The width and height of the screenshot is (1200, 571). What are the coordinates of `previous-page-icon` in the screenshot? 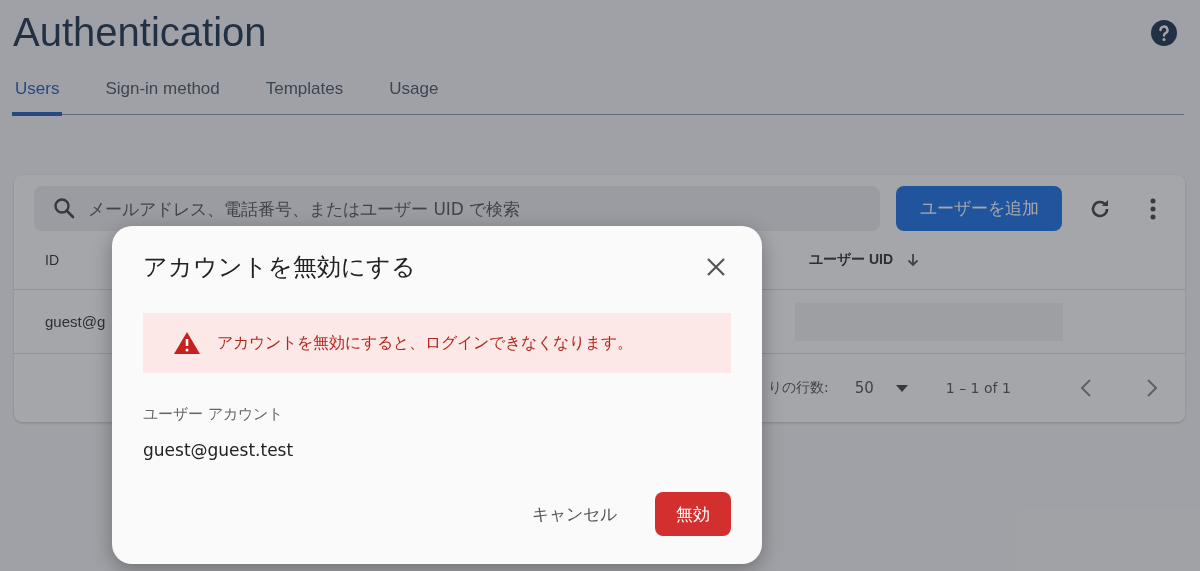 It's located at (1085, 388).